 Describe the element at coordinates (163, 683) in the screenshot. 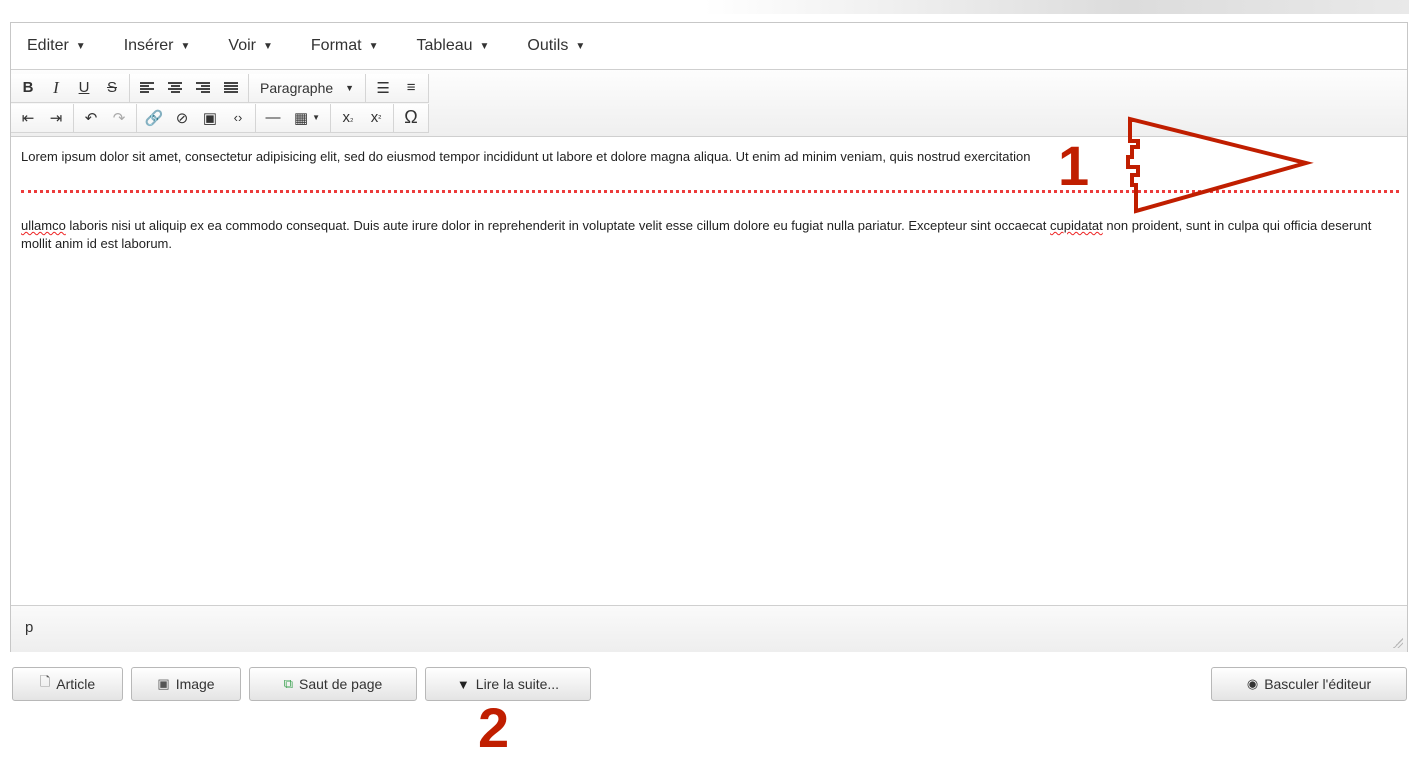

I see `picture-icon: ▣` at that location.